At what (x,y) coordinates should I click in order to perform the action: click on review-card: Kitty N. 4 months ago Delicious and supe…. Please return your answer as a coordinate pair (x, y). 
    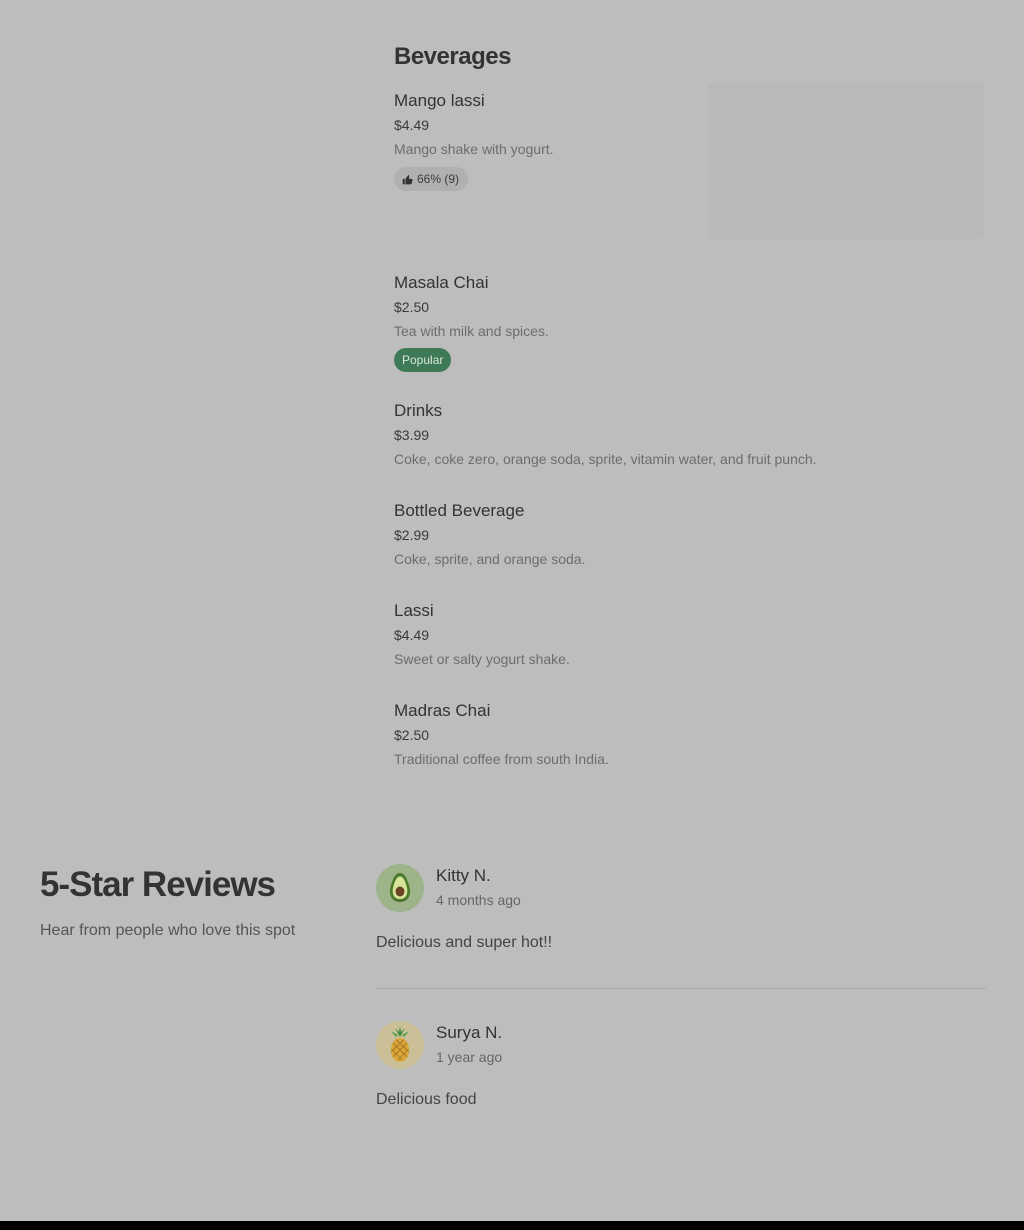
    Looking at the image, I should click on (681, 914).